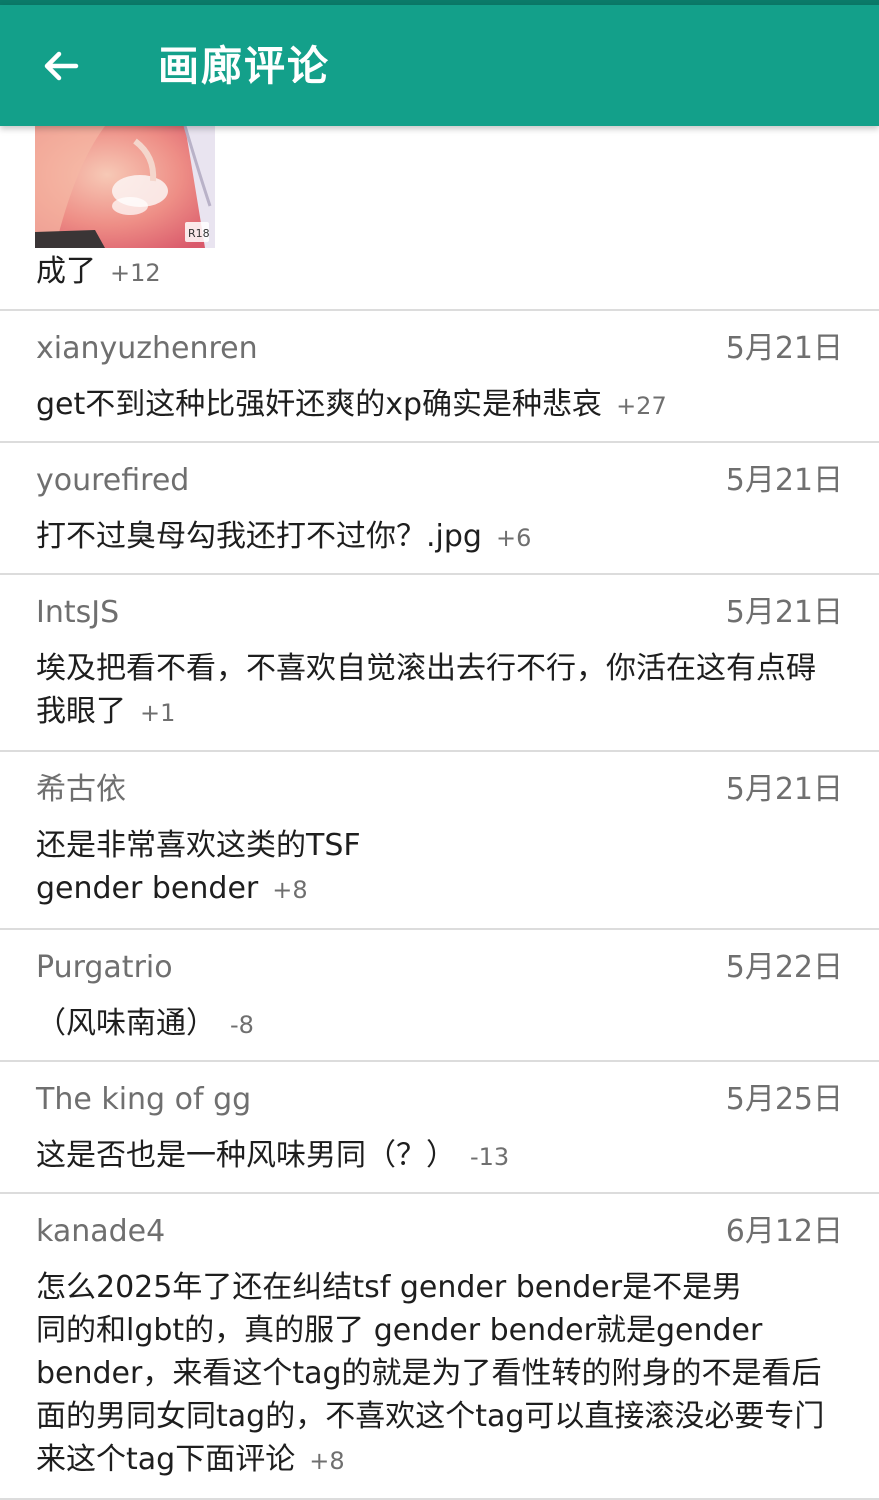 Image resolution: width=879 pixels, height=1500 pixels. What do you see at coordinates (158, 713) in the screenshot?
I see `comment-score: +1` at bounding box center [158, 713].